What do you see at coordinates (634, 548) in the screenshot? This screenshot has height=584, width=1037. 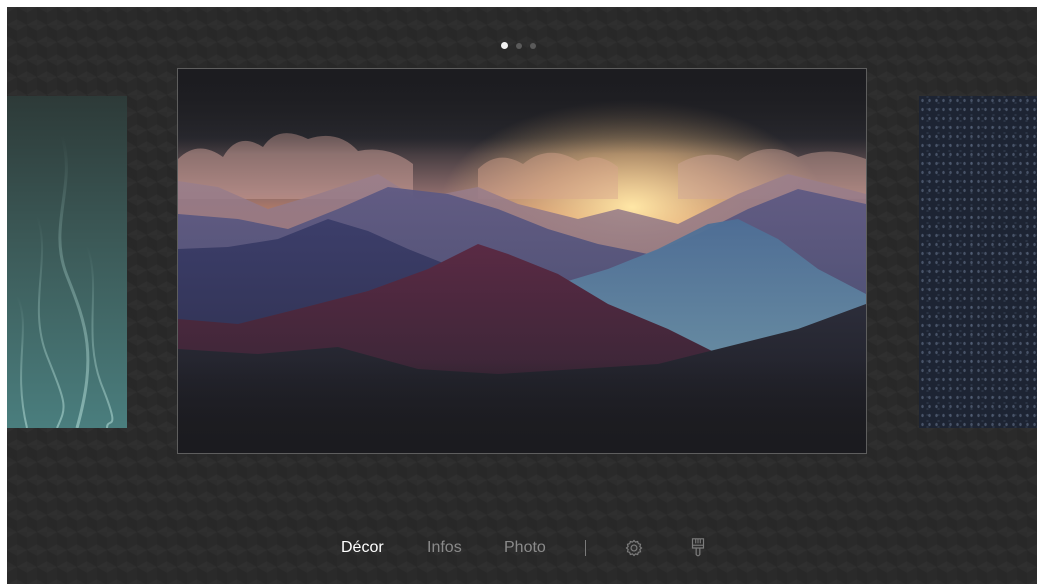 I see `gear-icon` at bounding box center [634, 548].